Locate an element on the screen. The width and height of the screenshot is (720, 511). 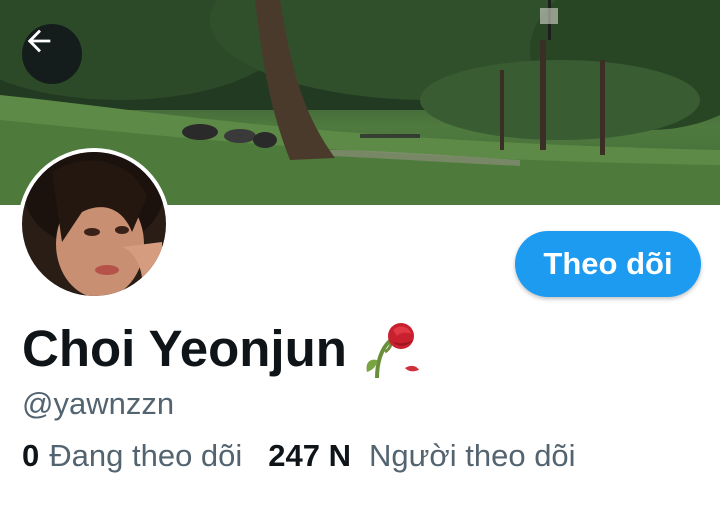
profile-avatar-image is located at coordinates (94, 224).